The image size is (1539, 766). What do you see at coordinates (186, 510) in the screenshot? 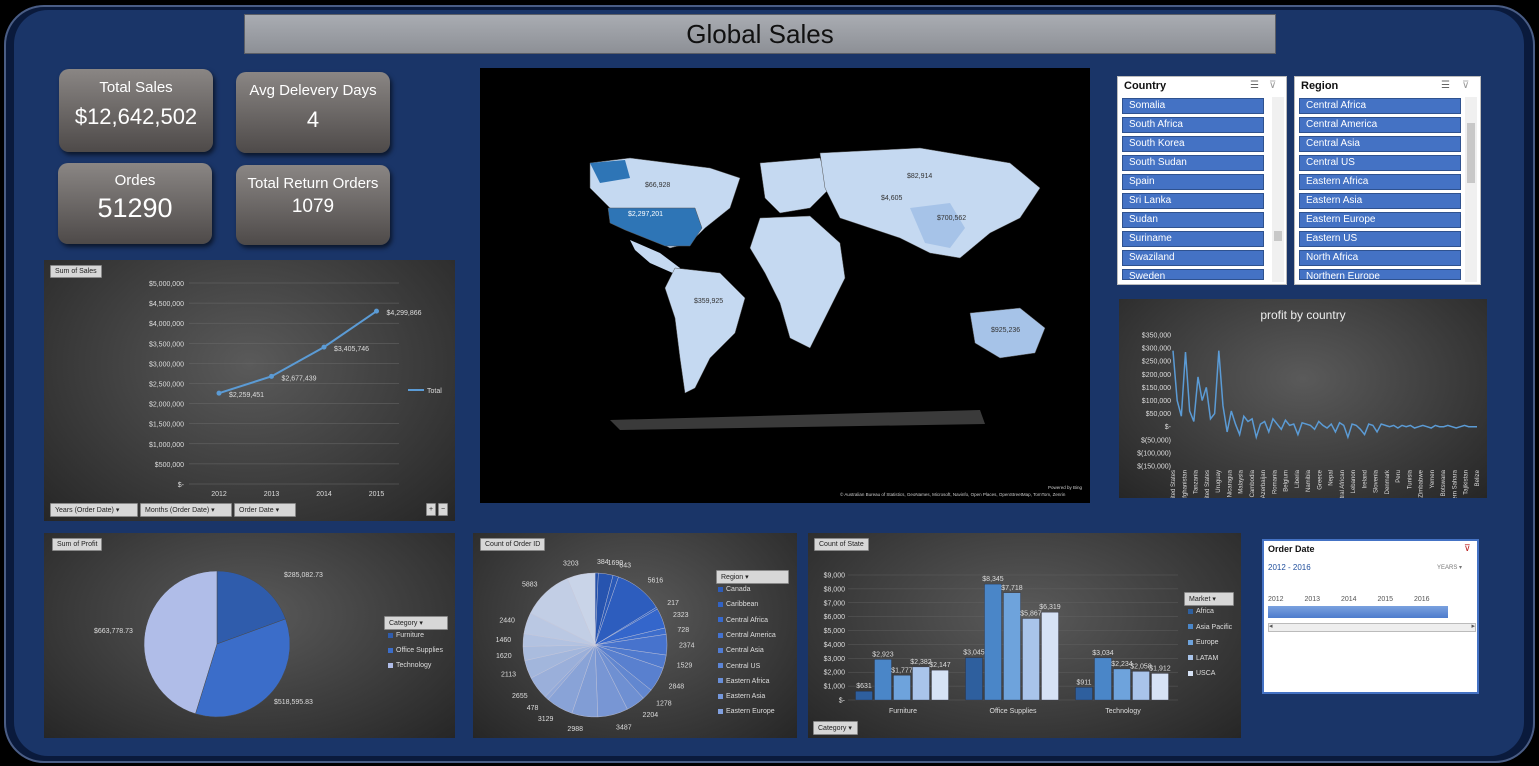
I see `months-filter-button: Months (Order Date) ▾` at bounding box center [186, 510].